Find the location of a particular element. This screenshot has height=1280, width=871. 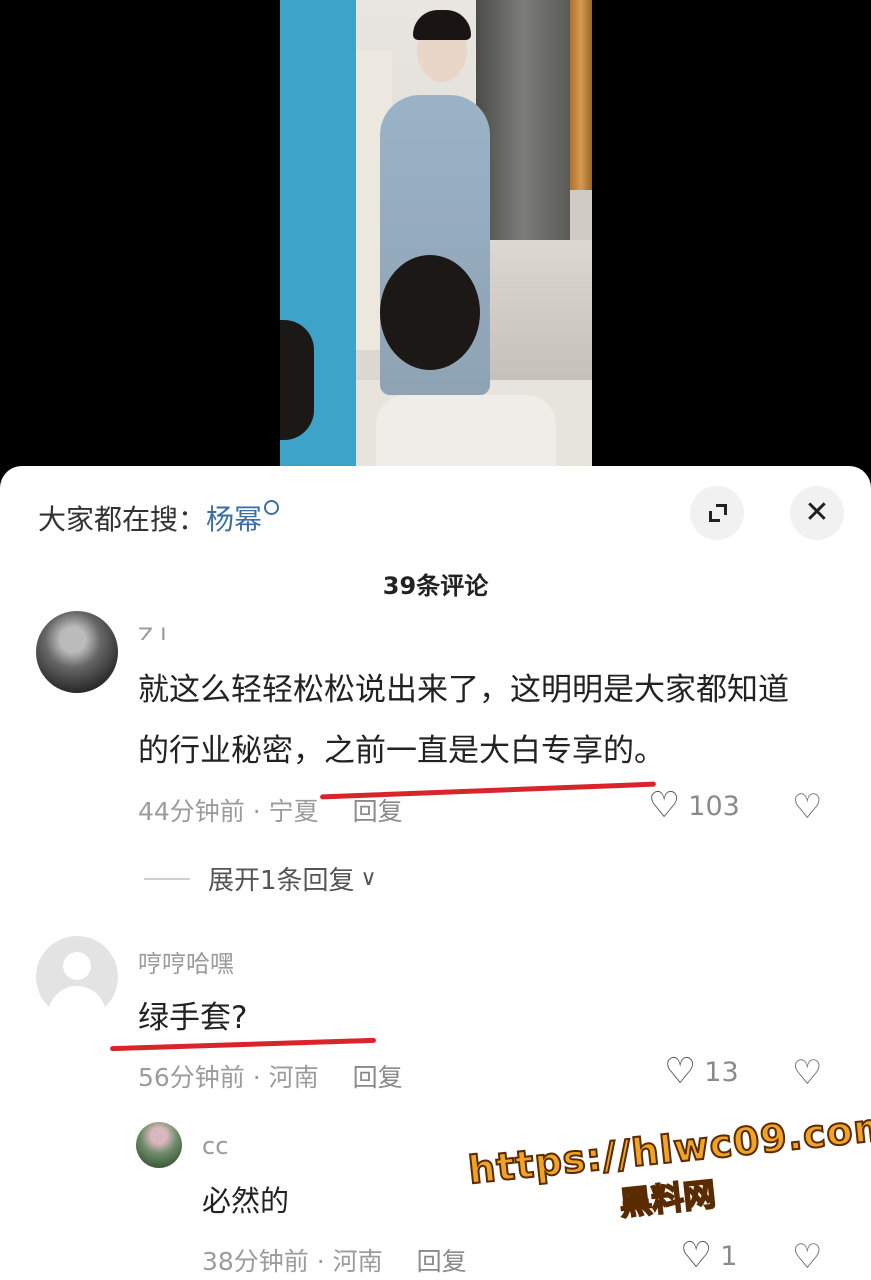

expand-icon is located at coordinates (717, 513).